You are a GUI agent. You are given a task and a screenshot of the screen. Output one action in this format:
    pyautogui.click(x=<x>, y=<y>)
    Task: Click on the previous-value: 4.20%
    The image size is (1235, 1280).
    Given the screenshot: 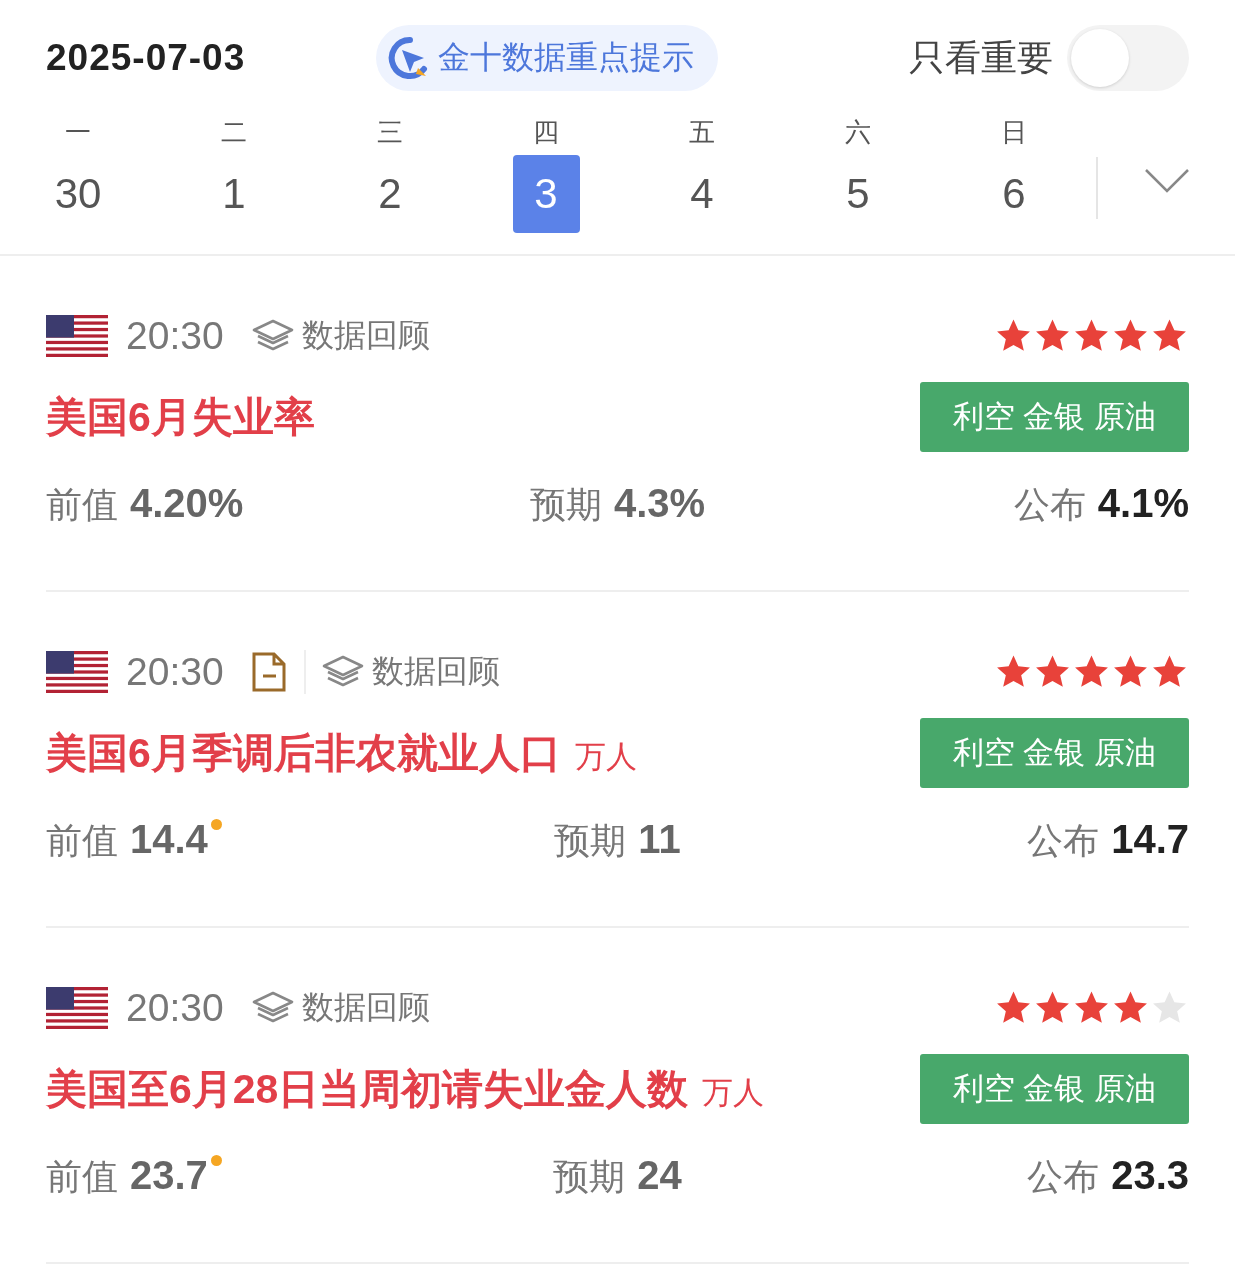 What is the action you would take?
    pyautogui.click(x=187, y=503)
    